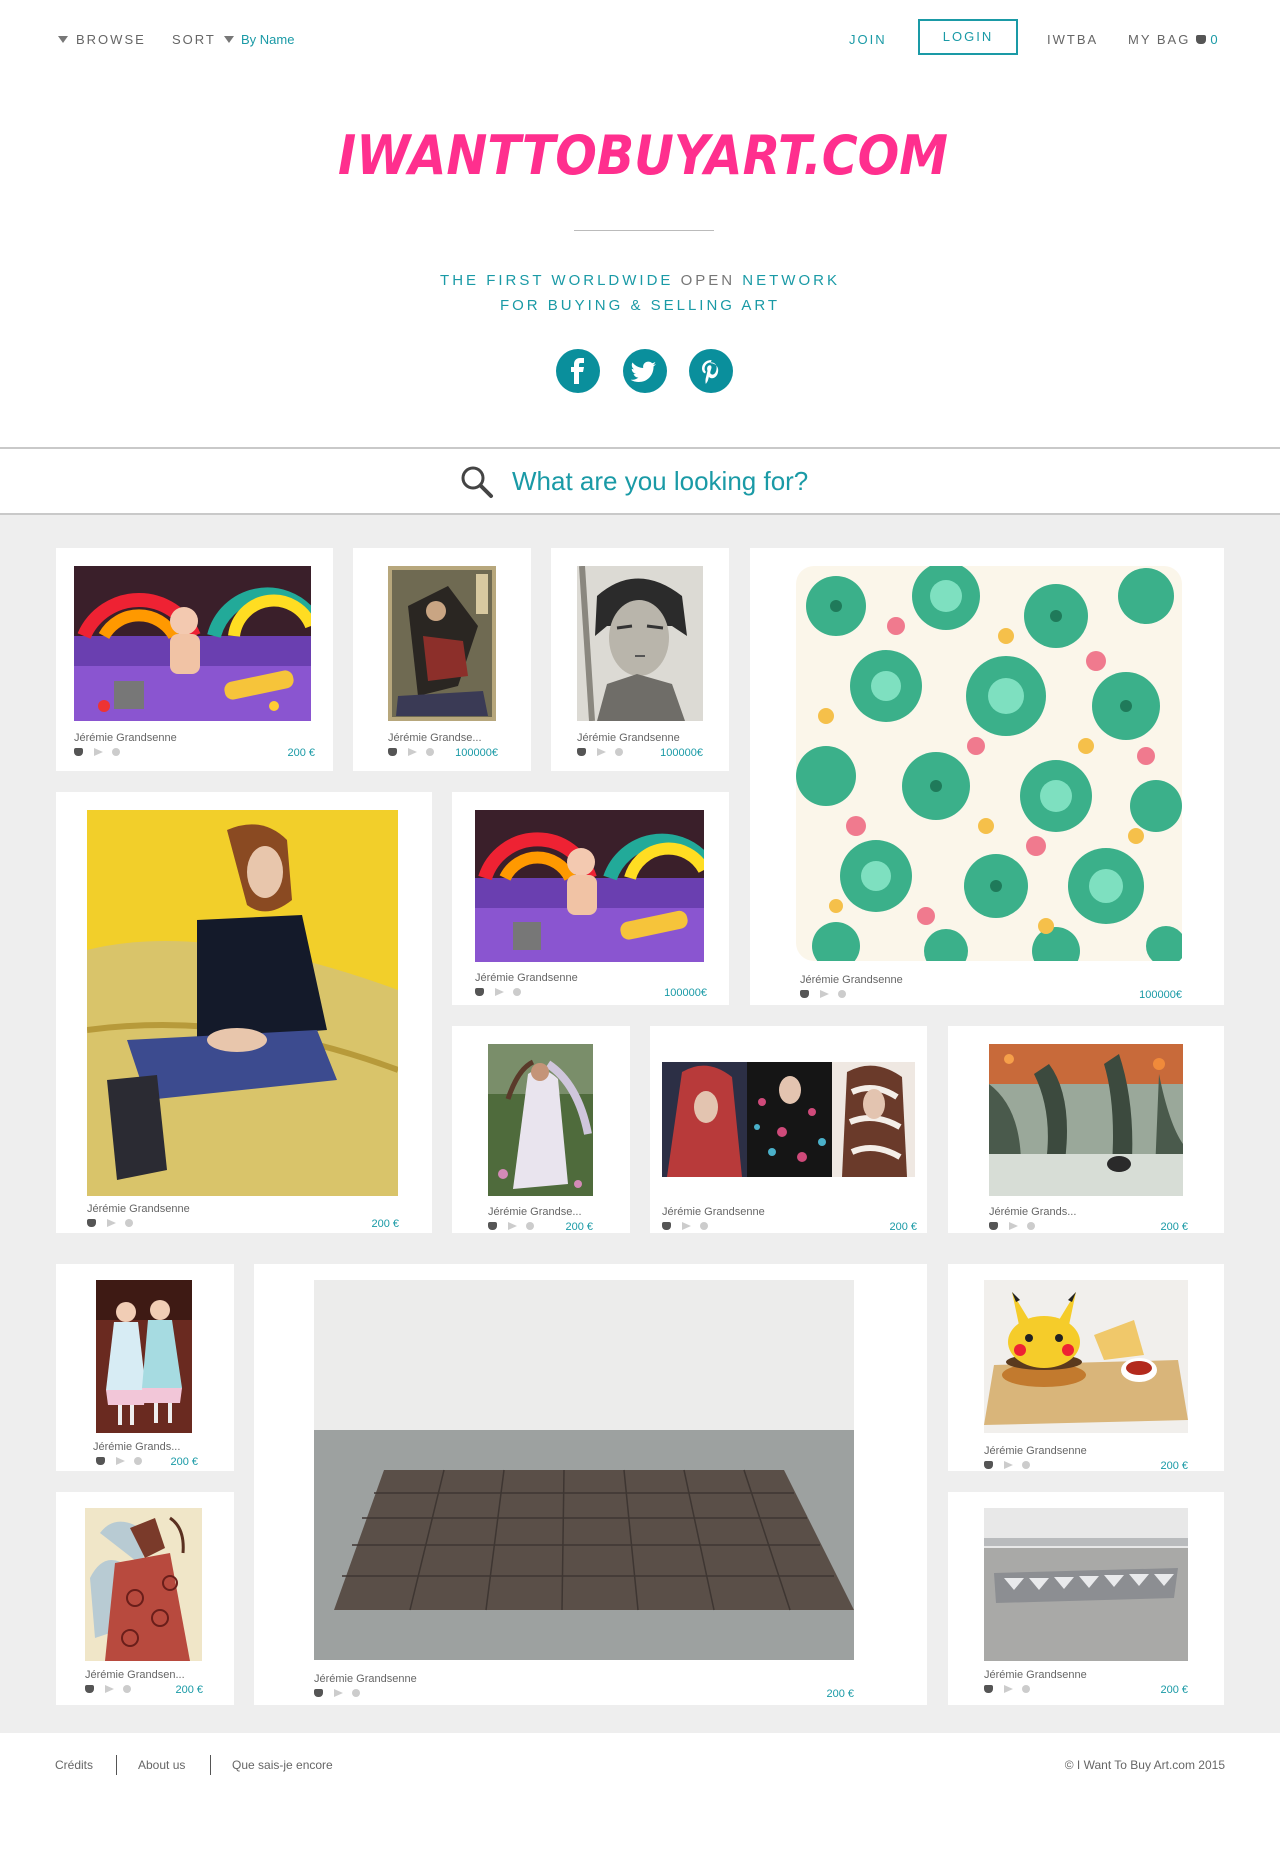 The height and width of the screenshot is (1858, 1280). What do you see at coordinates (203, 40) in the screenshot?
I see `sort-menu: SORT` at bounding box center [203, 40].